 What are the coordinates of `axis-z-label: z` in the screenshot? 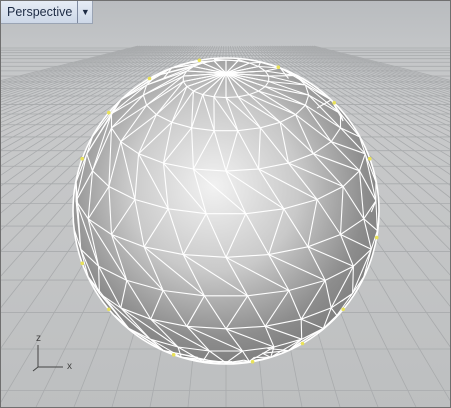 It's located at (38, 338).